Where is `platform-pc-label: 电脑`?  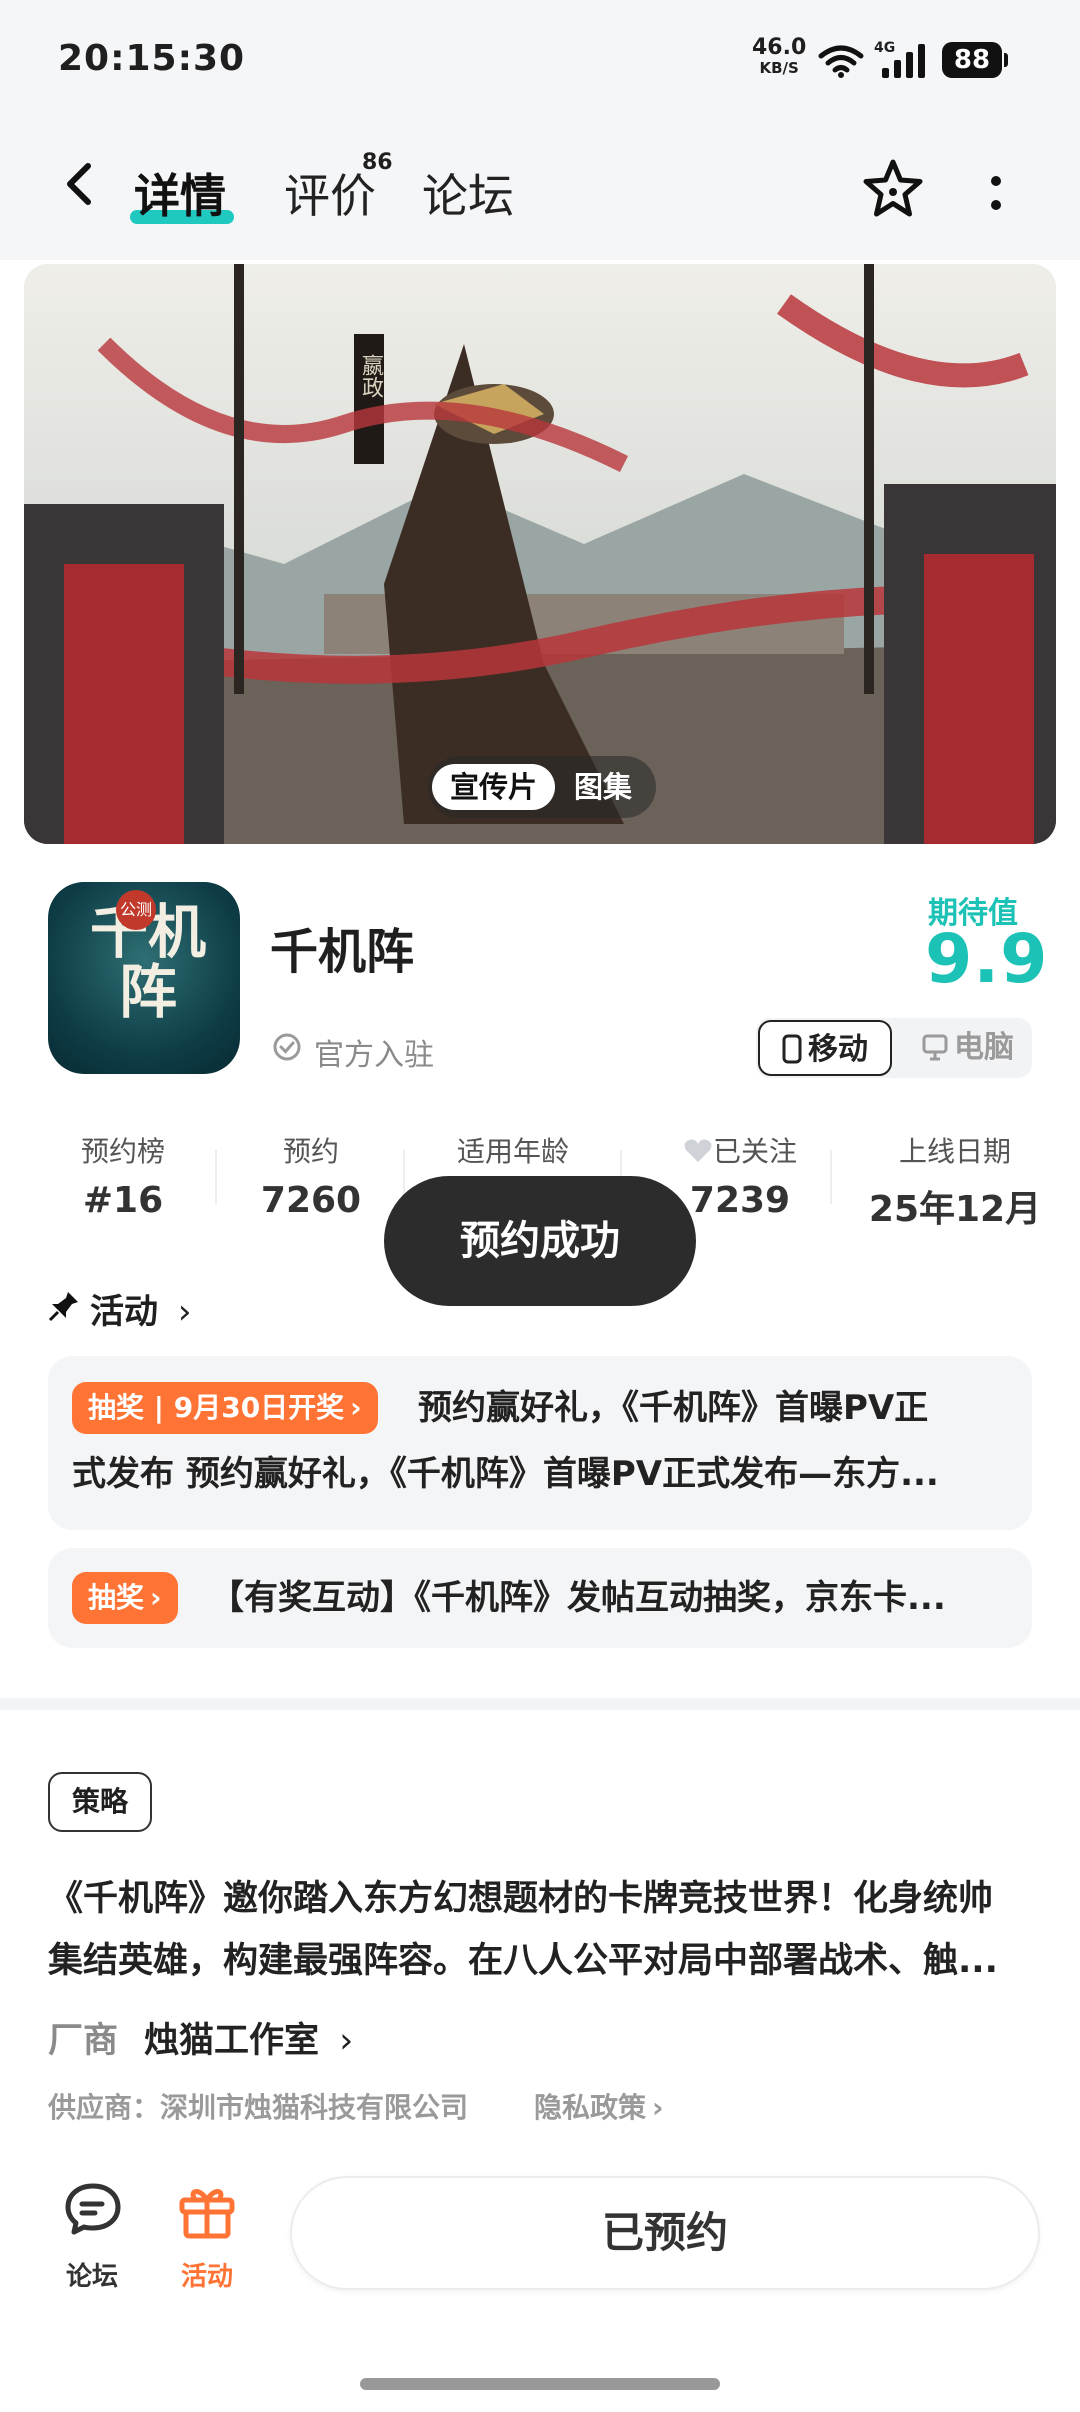
platform-pc-label: 电脑 is located at coordinates (984, 1047).